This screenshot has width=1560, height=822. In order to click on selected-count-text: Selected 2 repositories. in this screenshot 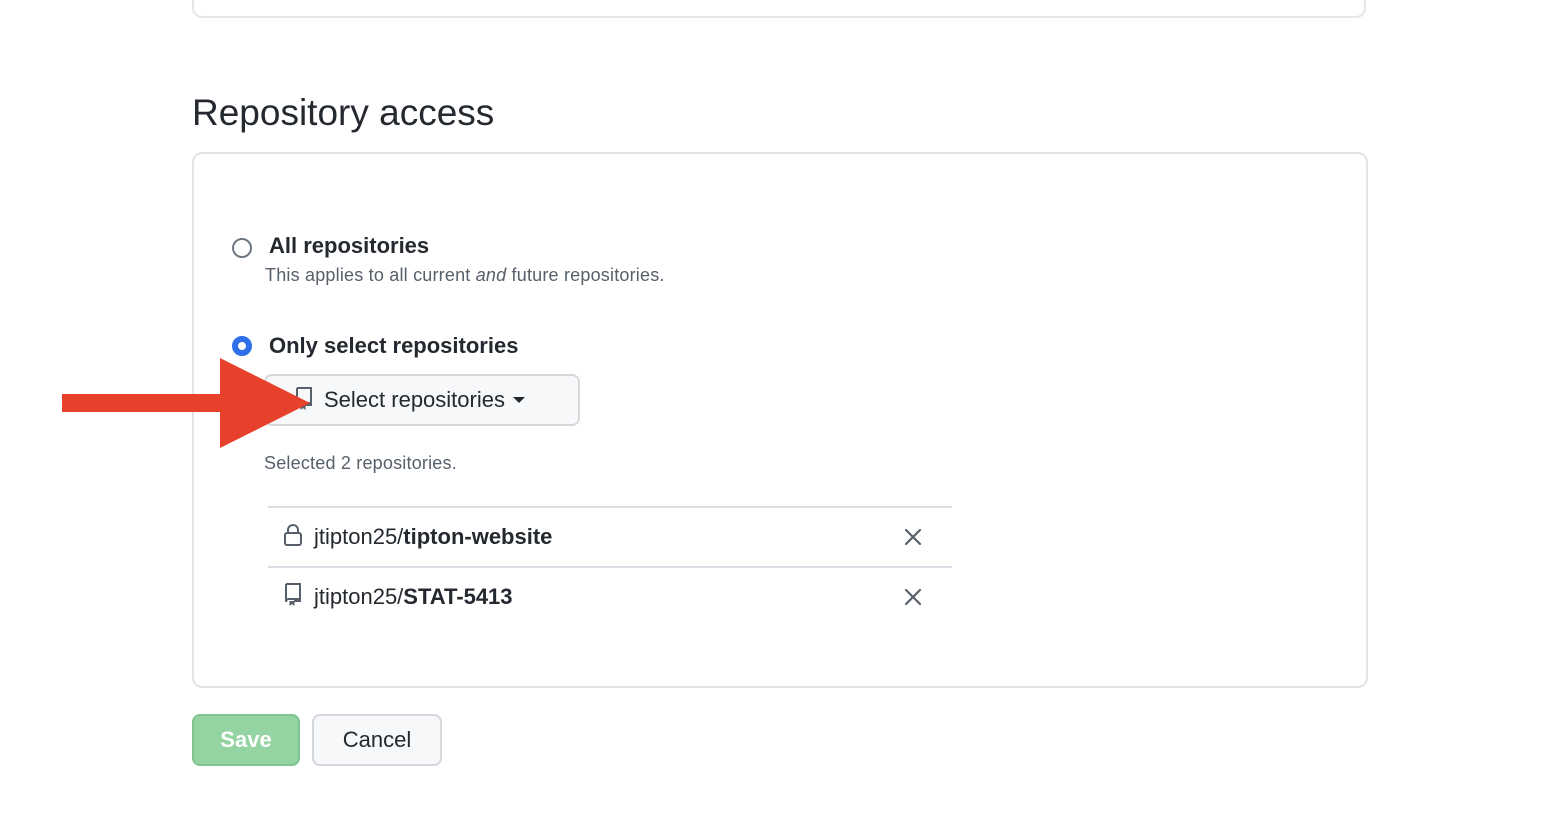, I will do `click(360, 463)`.